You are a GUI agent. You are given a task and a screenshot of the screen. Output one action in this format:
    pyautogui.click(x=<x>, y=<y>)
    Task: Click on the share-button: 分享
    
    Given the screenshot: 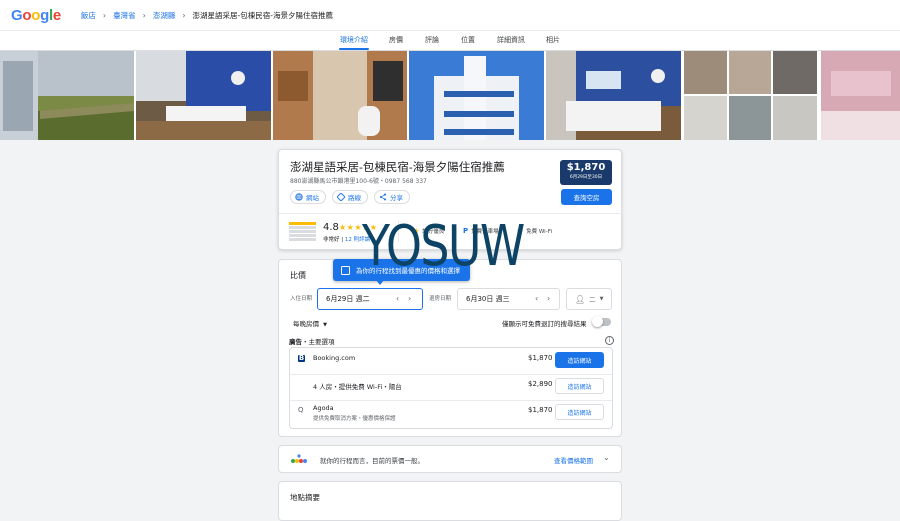 What is the action you would take?
    pyautogui.click(x=392, y=197)
    